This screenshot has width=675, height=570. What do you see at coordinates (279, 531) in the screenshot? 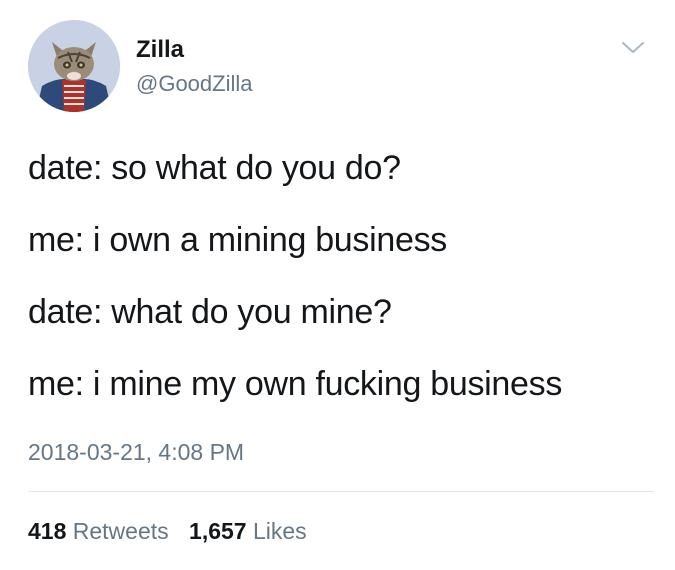
I see `likes-label: Likes` at bounding box center [279, 531].